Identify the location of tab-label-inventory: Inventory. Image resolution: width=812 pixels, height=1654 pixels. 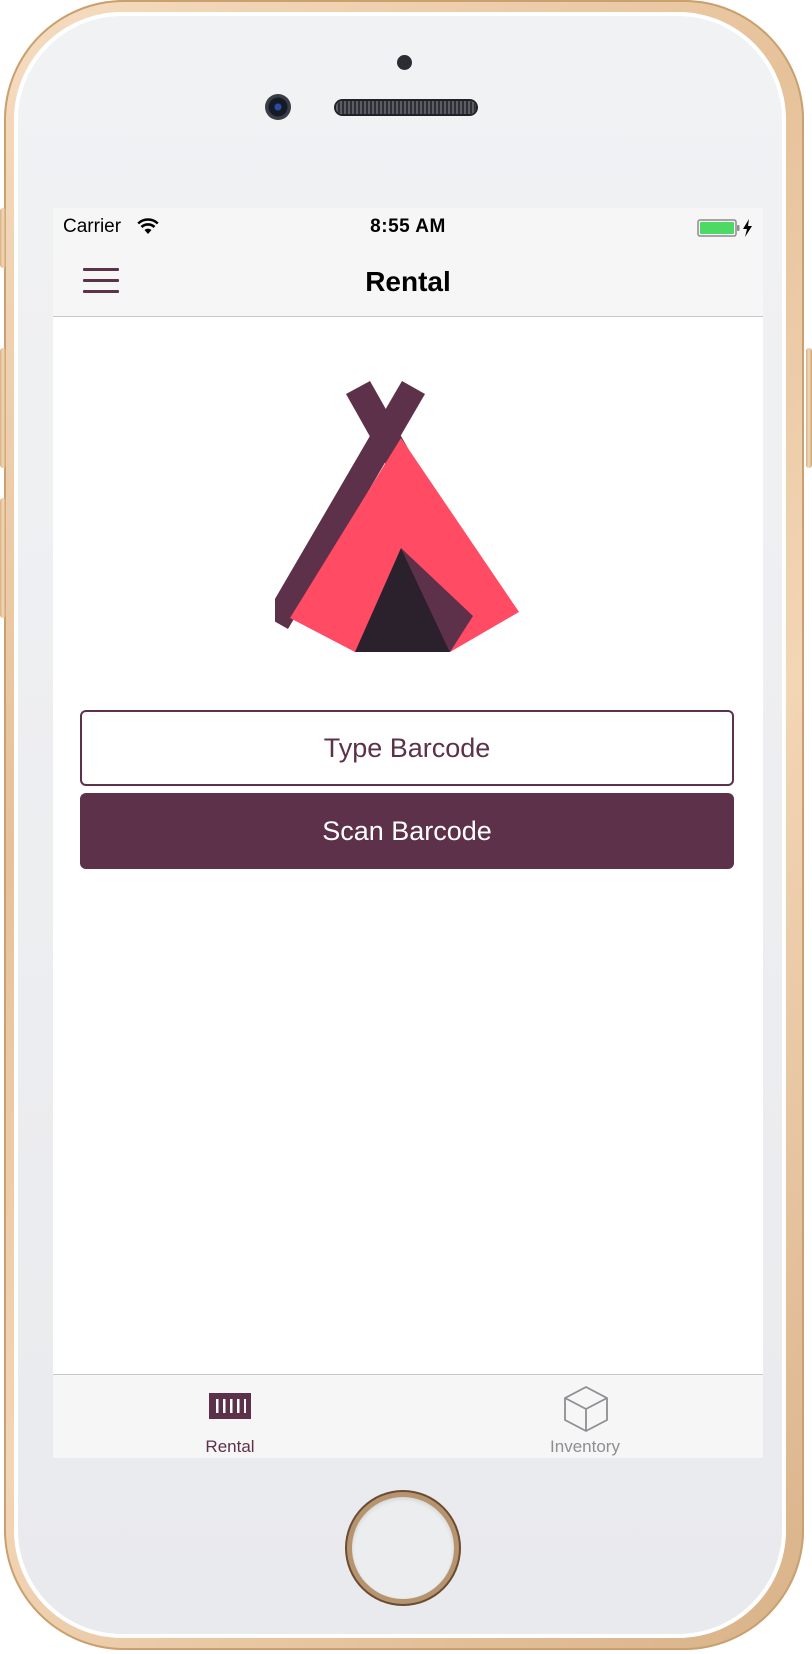
(585, 1446).